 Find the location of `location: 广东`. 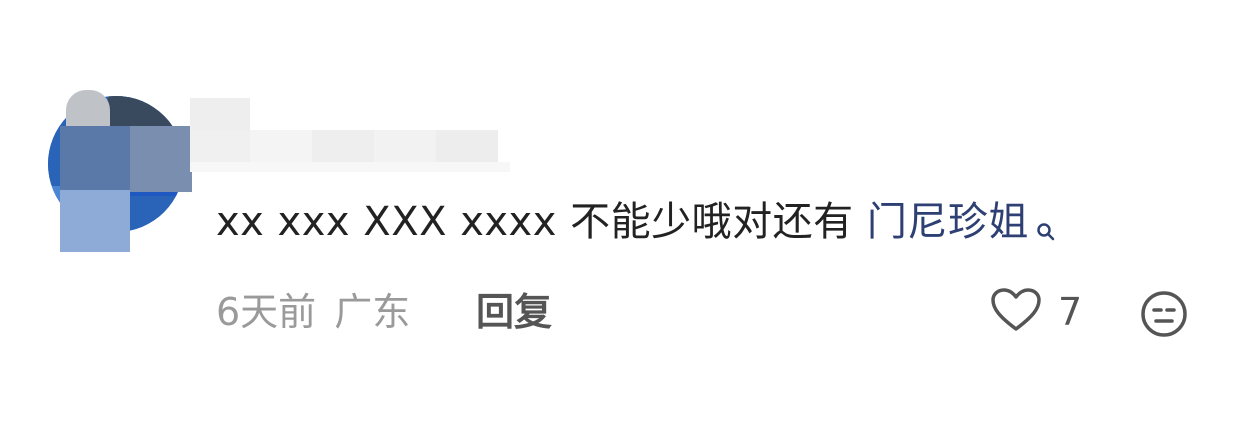

location: 广东 is located at coordinates (372, 312).